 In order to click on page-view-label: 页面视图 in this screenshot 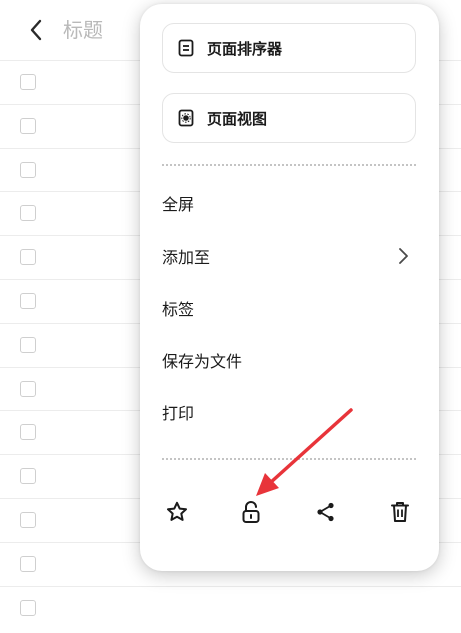, I will do `click(237, 118)`.